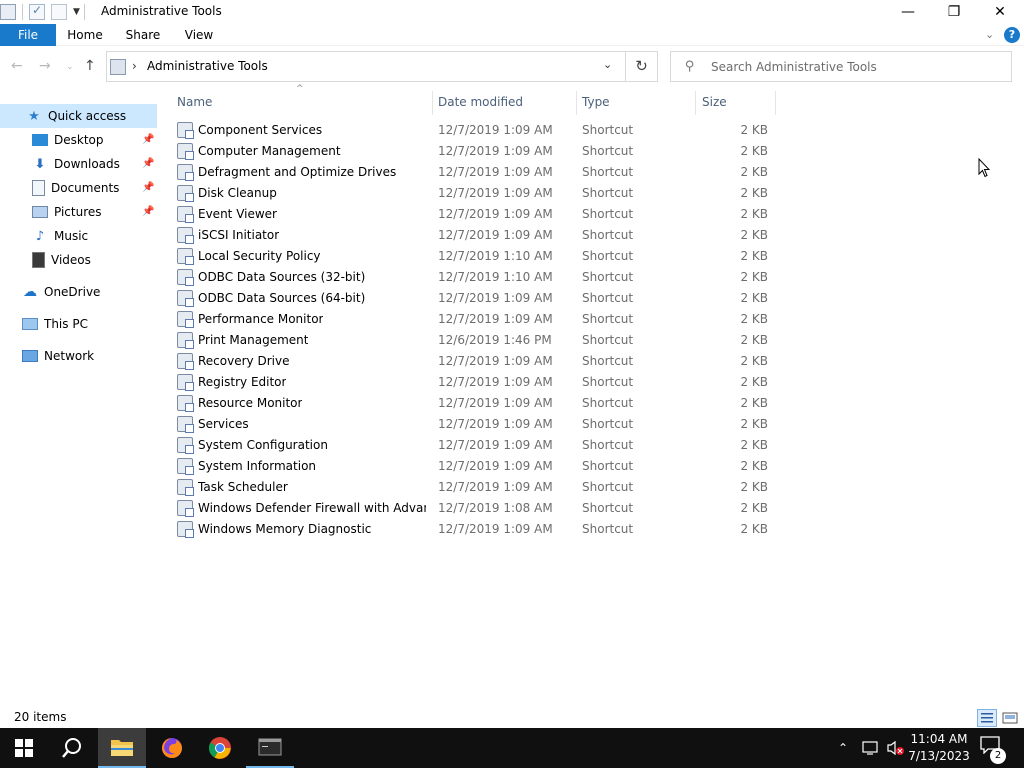 This screenshot has height=768, width=1024. I want to click on up-arrow-icon: ↑, so click(90, 66).